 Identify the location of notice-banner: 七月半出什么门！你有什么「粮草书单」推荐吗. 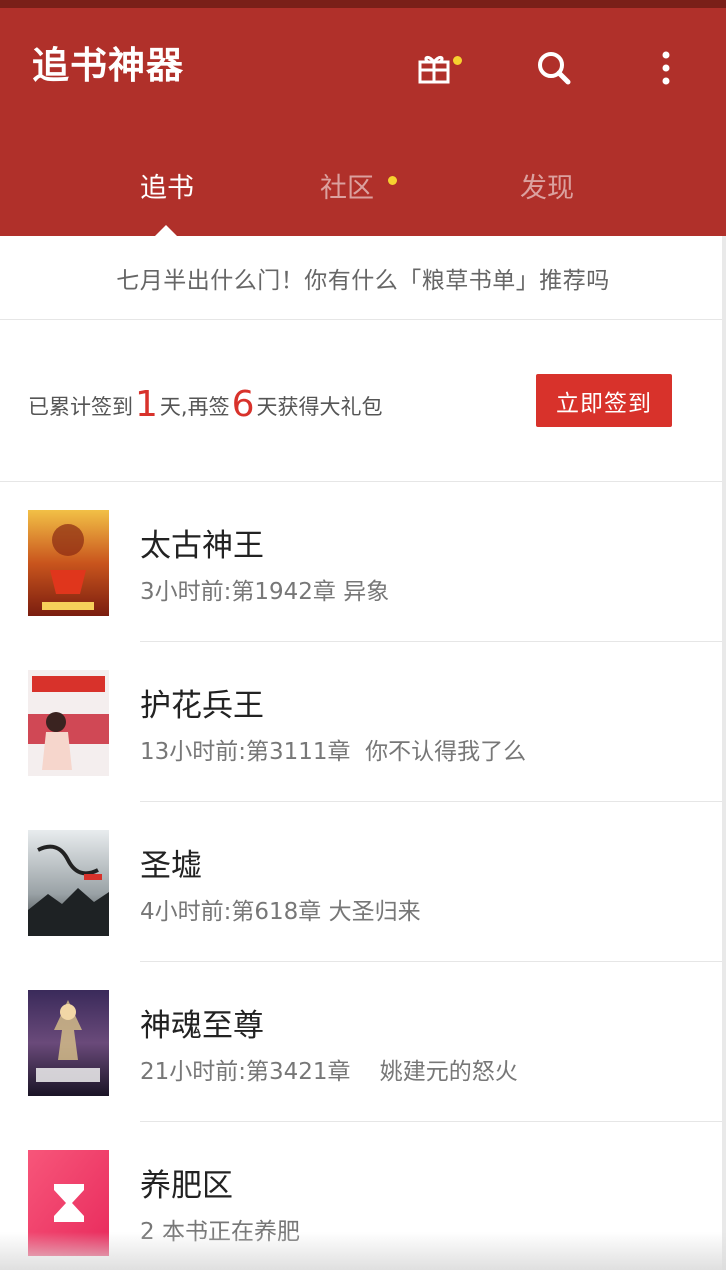
(363, 278).